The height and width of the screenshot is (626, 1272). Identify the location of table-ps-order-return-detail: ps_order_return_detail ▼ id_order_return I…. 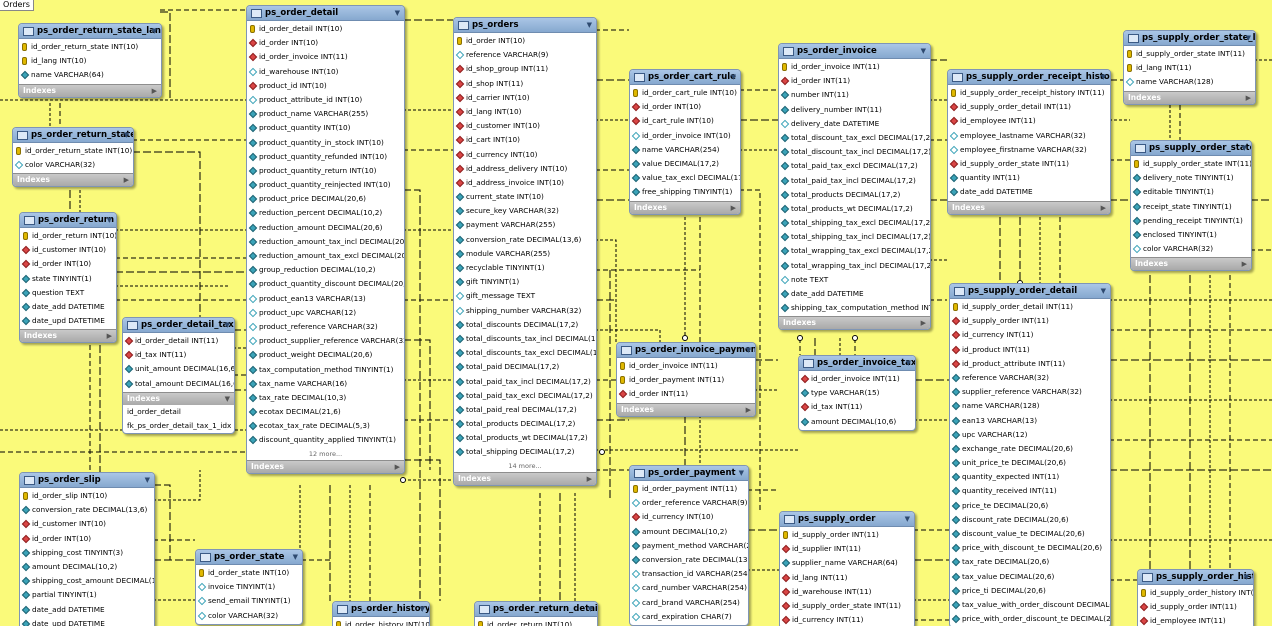
(536, 613).